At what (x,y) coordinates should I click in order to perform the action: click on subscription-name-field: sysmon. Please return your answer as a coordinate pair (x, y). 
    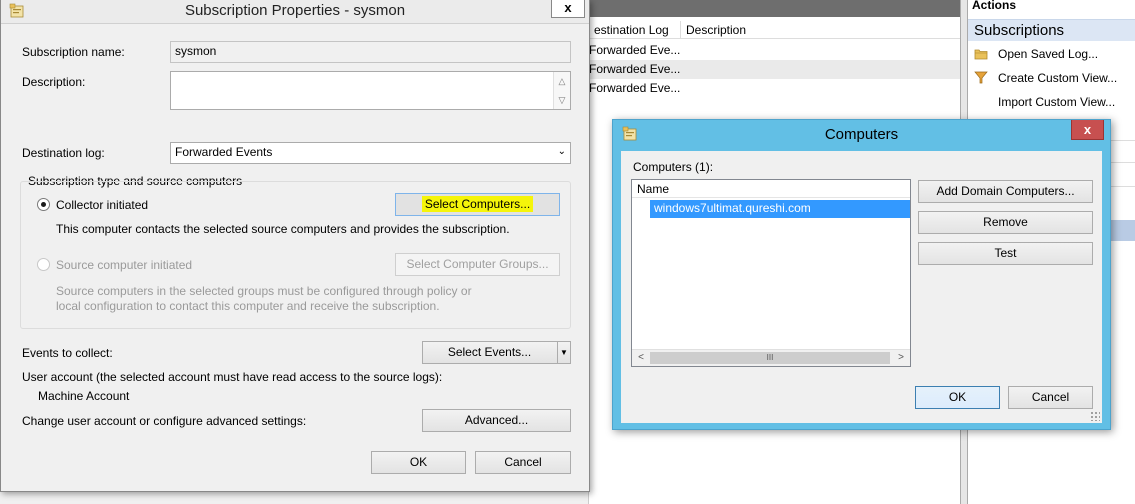
    Looking at the image, I should click on (370, 52).